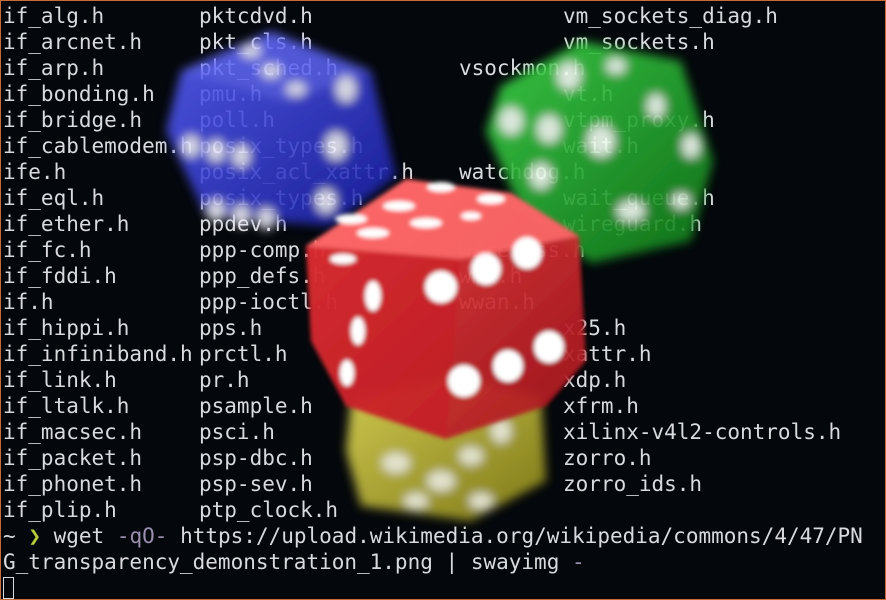 Image resolution: width=886 pixels, height=600 pixels. Describe the element at coordinates (256, 42) in the screenshot. I see `listing-col2-entry: pkt_cls.h` at that location.